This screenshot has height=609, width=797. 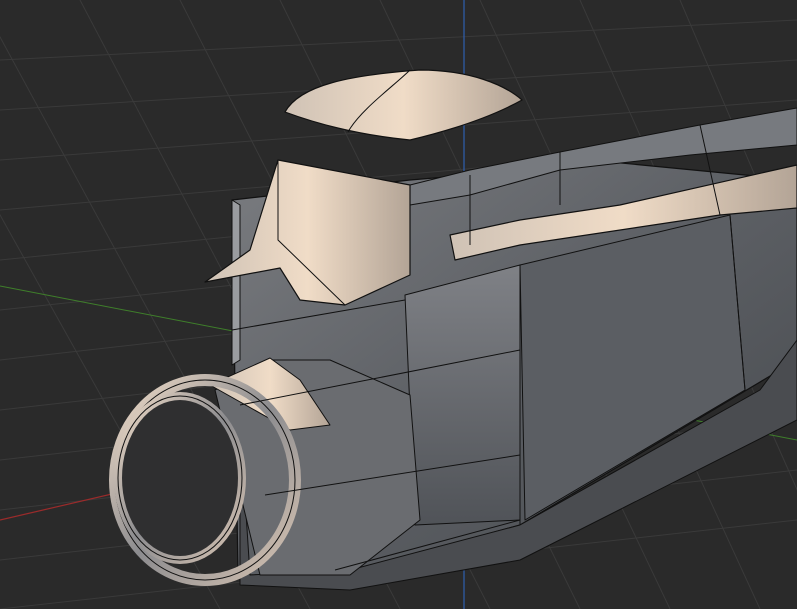 I want to click on canopy-panel, so click(x=403, y=105).